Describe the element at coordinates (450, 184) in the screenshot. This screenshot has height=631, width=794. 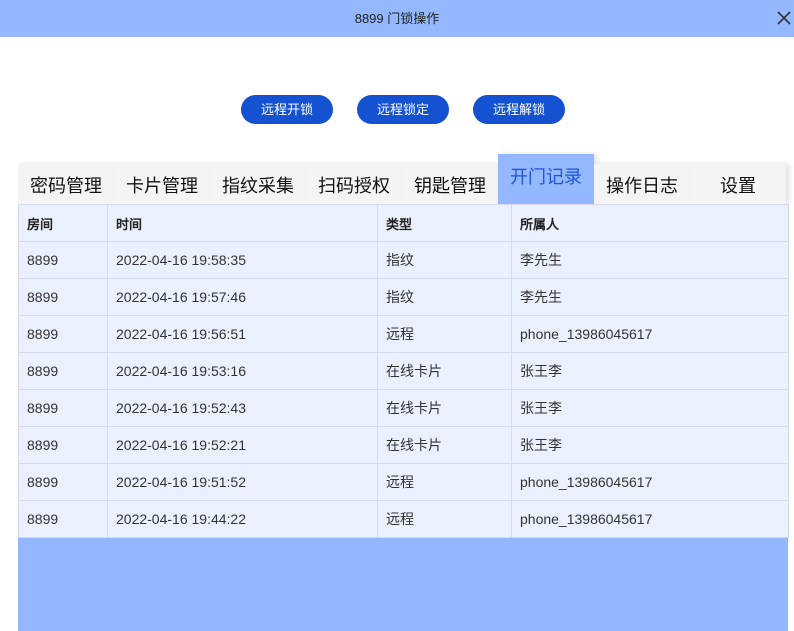
I see `tab-key: 钥匙管理` at that location.